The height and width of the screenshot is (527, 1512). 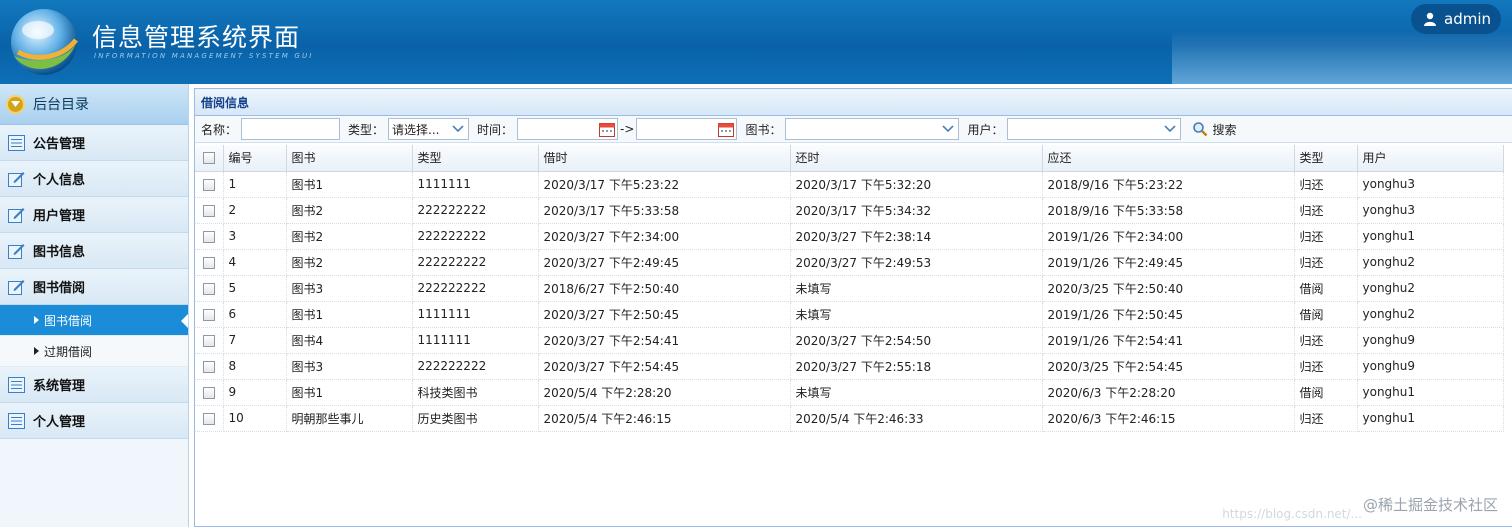 I want to click on search-button: 搜索, so click(x=1214, y=129).